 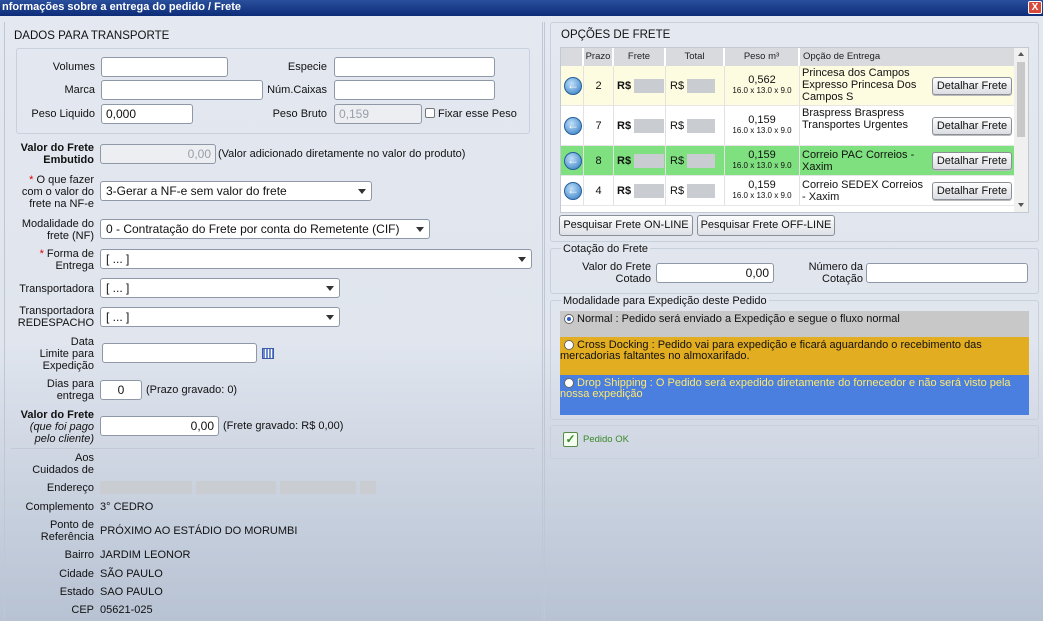 I want to click on cotacao-title: Cotação do Frete, so click(x=605, y=249).